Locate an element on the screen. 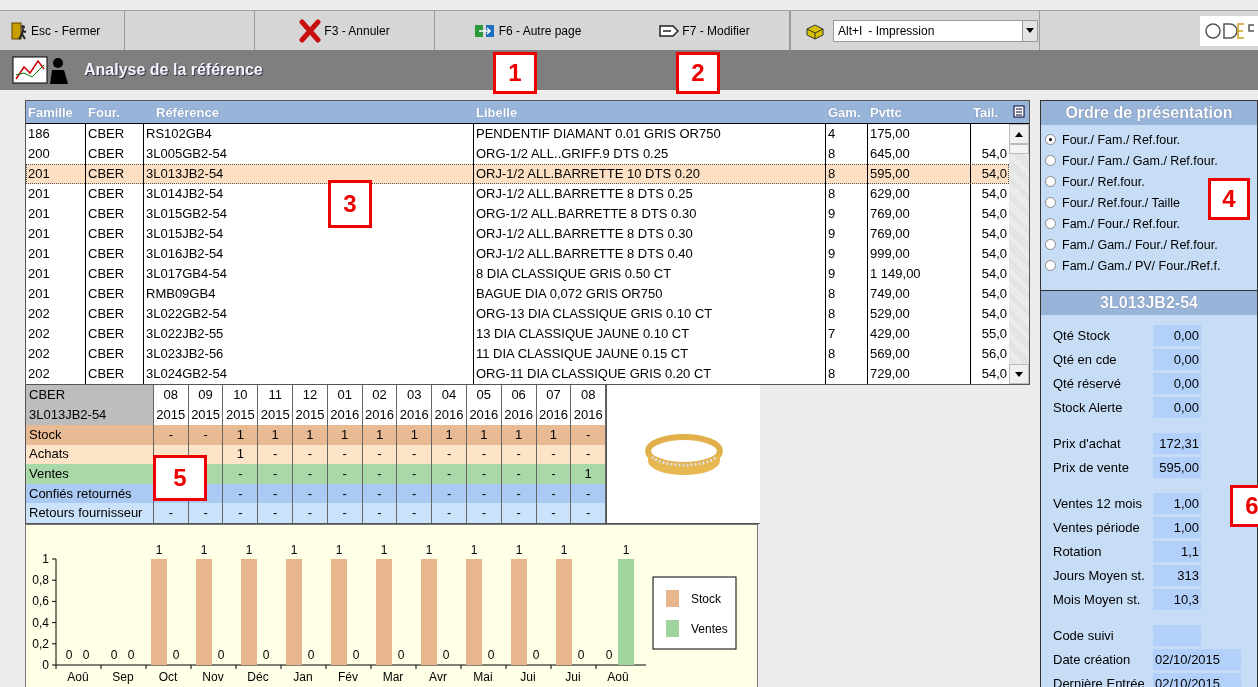  tick-label: 0,6 is located at coordinates (40, 601).